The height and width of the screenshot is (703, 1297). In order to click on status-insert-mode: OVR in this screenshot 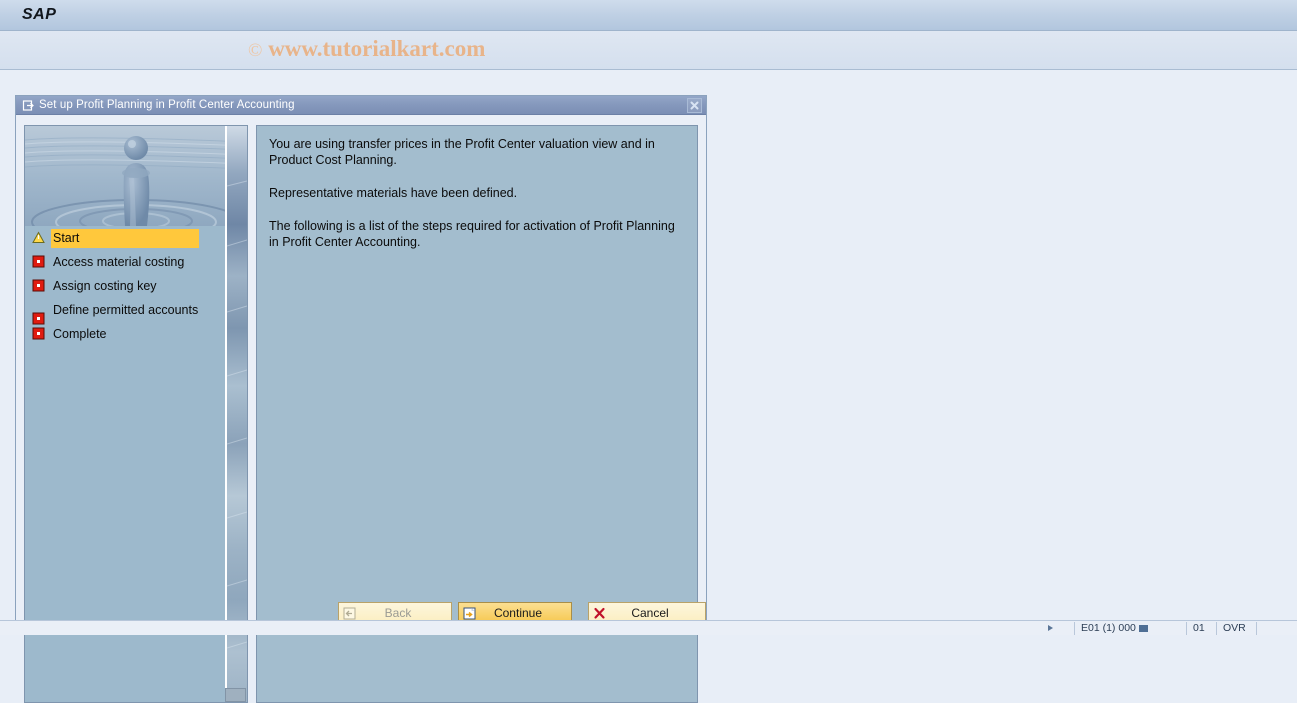, I will do `click(1231, 628)`.